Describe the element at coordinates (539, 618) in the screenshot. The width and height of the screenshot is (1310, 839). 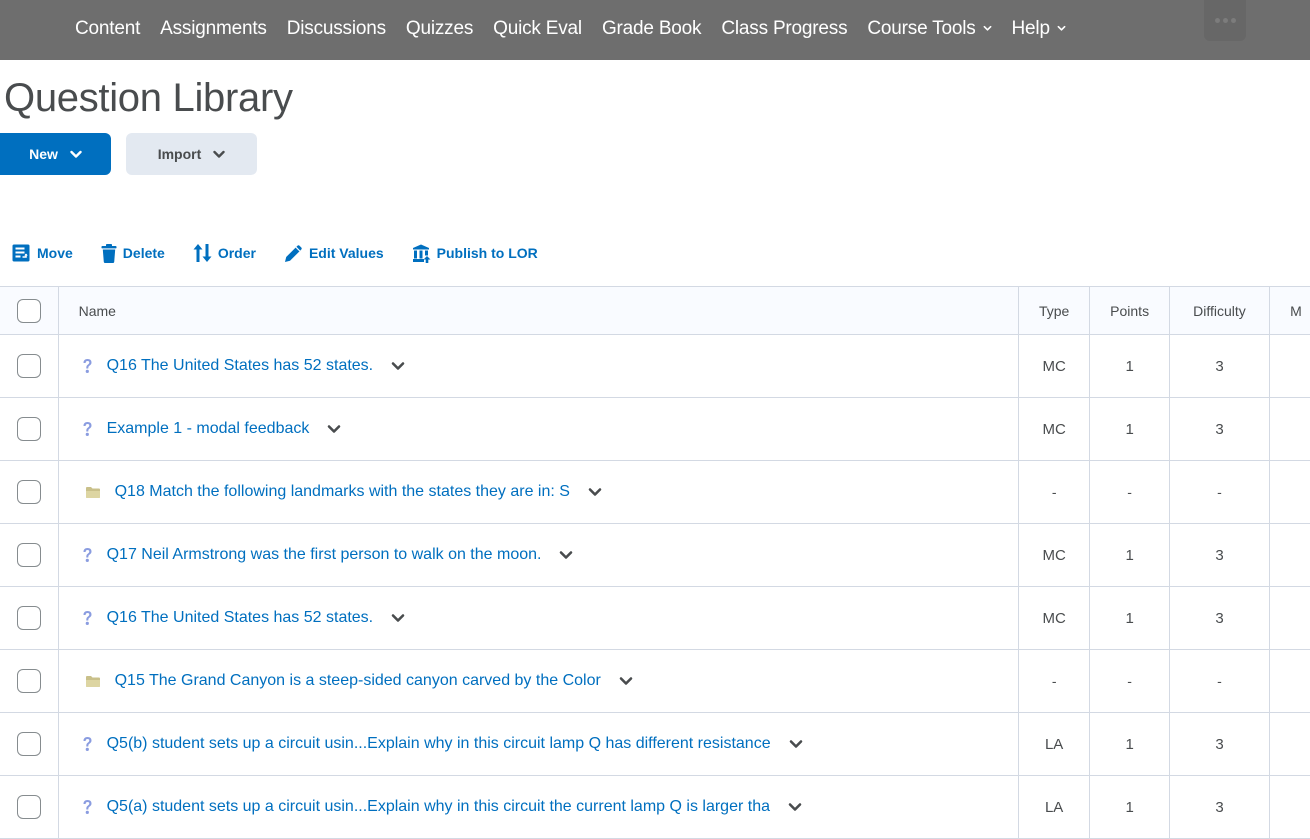
I see `name-cell: Q16 The United States has 52 states.` at that location.